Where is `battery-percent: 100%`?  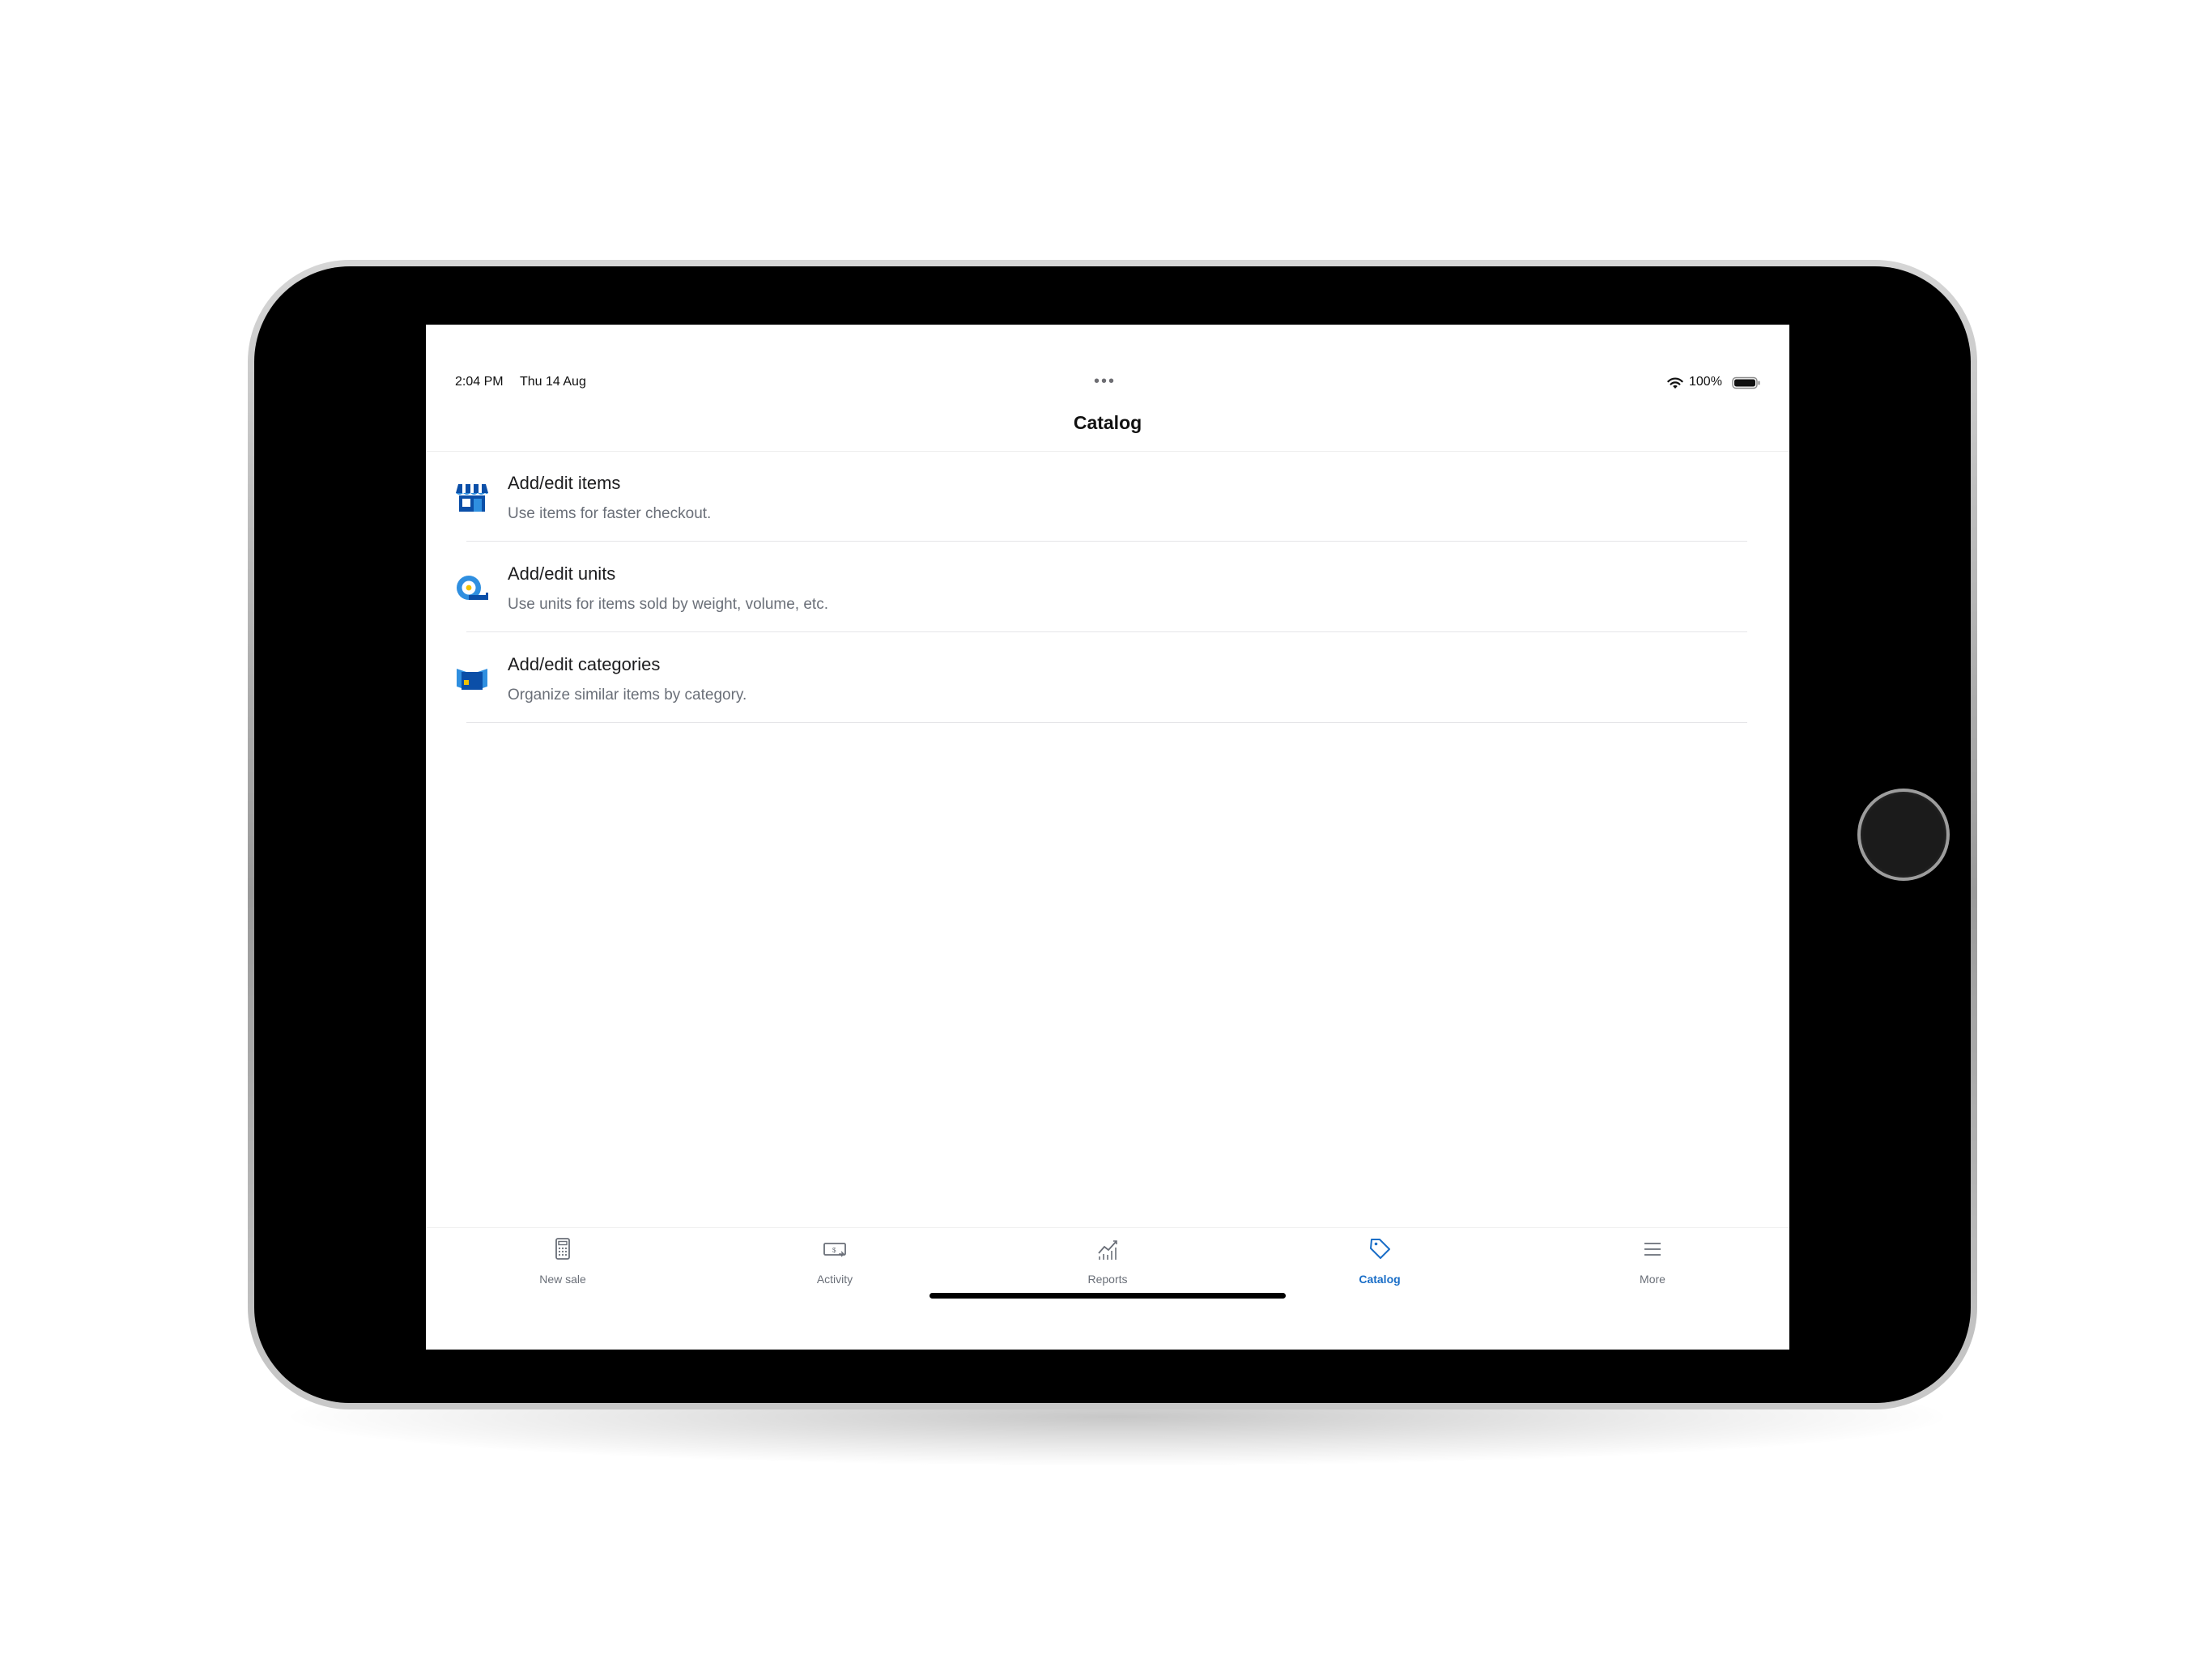 battery-percent: 100% is located at coordinates (1706, 382).